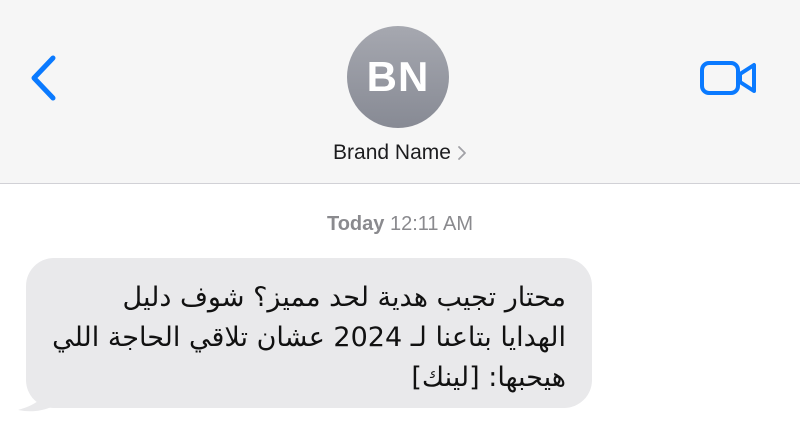 The width and height of the screenshot is (800, 440). I want to click on contact-avatar: BN, so click(398, 77).